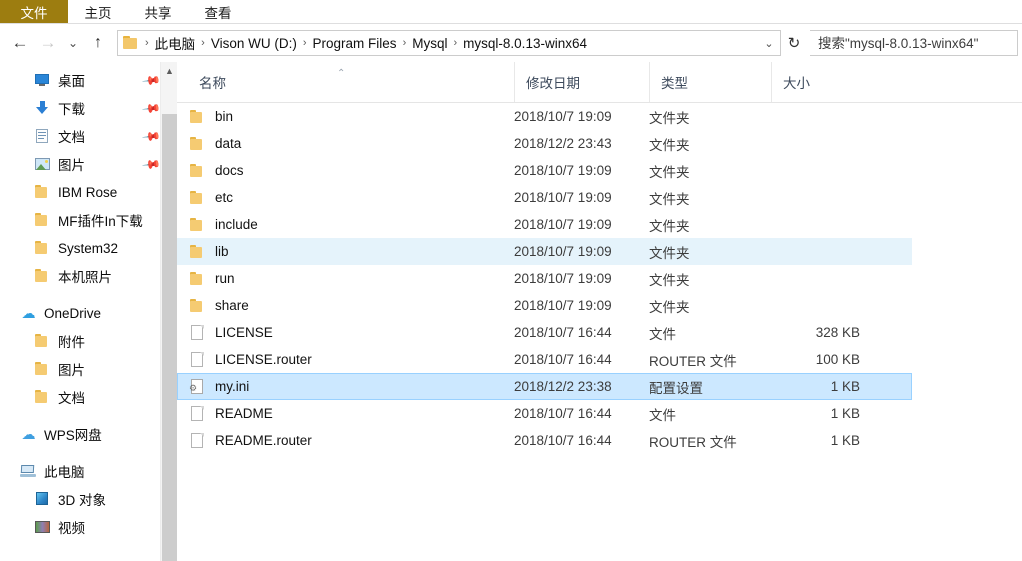  I want to click on sidebar-item-this-pc: 此电脑, so click(88, 471).